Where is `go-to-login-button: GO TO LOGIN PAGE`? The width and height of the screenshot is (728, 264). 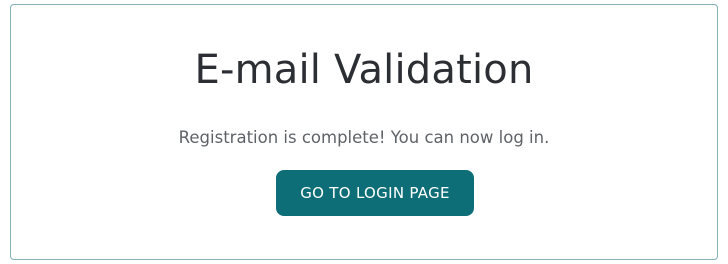
go-to-login-button: GO TO LOGIN PAGE is located at coordinates (375, 193).